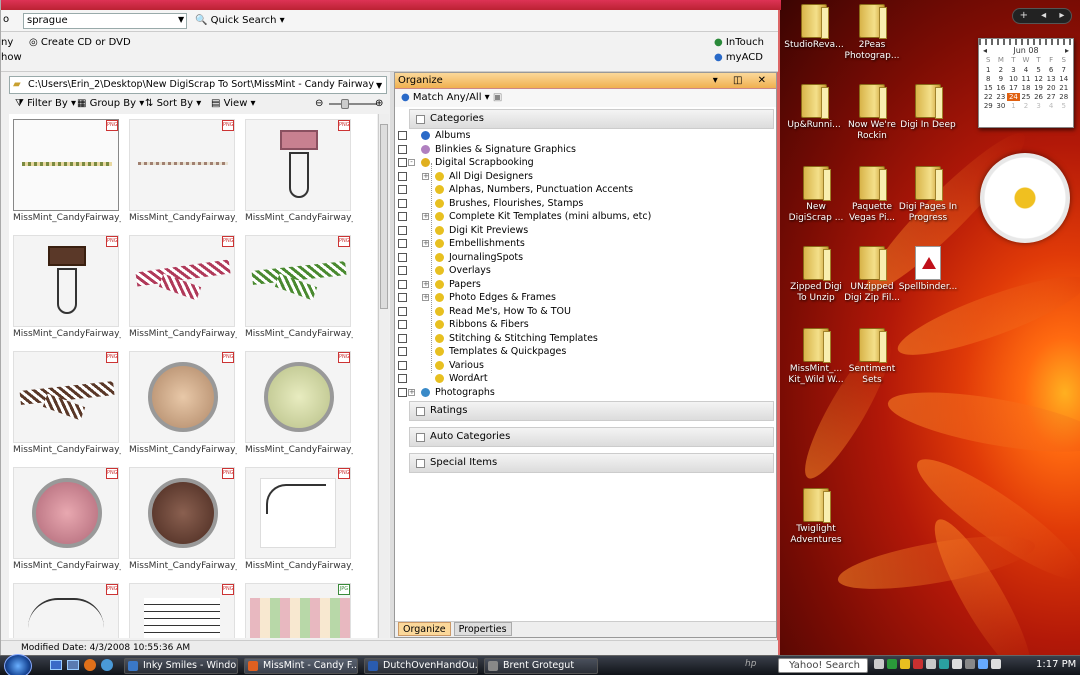 This screenshot has width=1080, height=675. What do you see at coordinates (1038, 97) in the screenshot?
I see `calendar-date: 26` at bounding box center [1038, 97].